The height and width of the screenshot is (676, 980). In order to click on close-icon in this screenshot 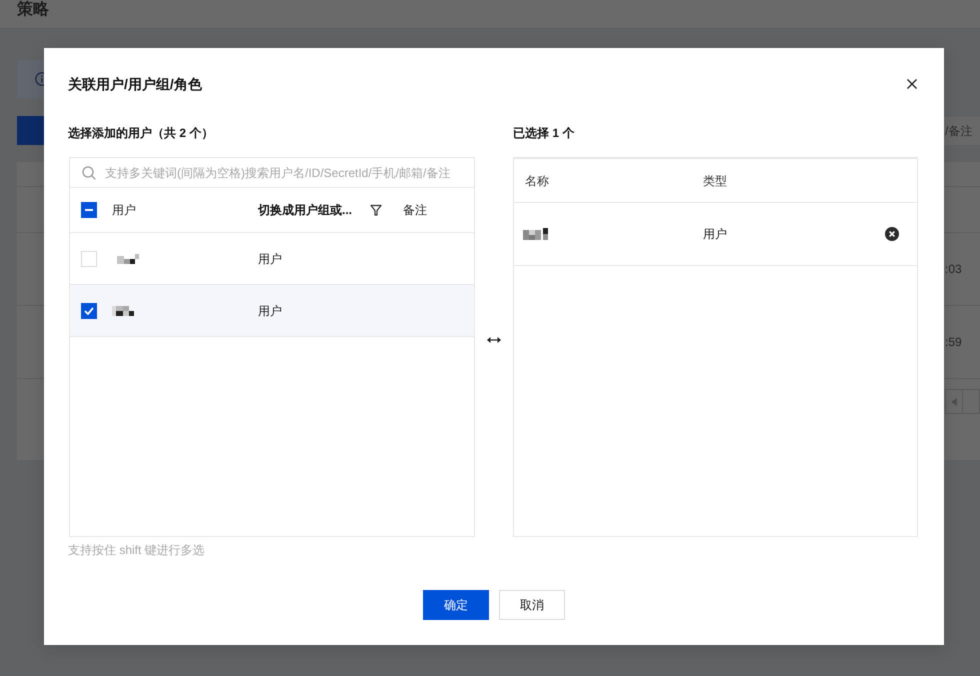, I will do `click(912, 84)`.